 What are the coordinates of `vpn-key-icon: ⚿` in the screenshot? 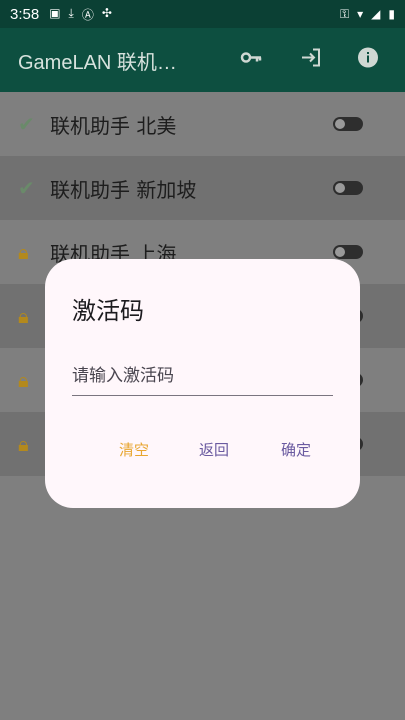 It's located at (344, 13).